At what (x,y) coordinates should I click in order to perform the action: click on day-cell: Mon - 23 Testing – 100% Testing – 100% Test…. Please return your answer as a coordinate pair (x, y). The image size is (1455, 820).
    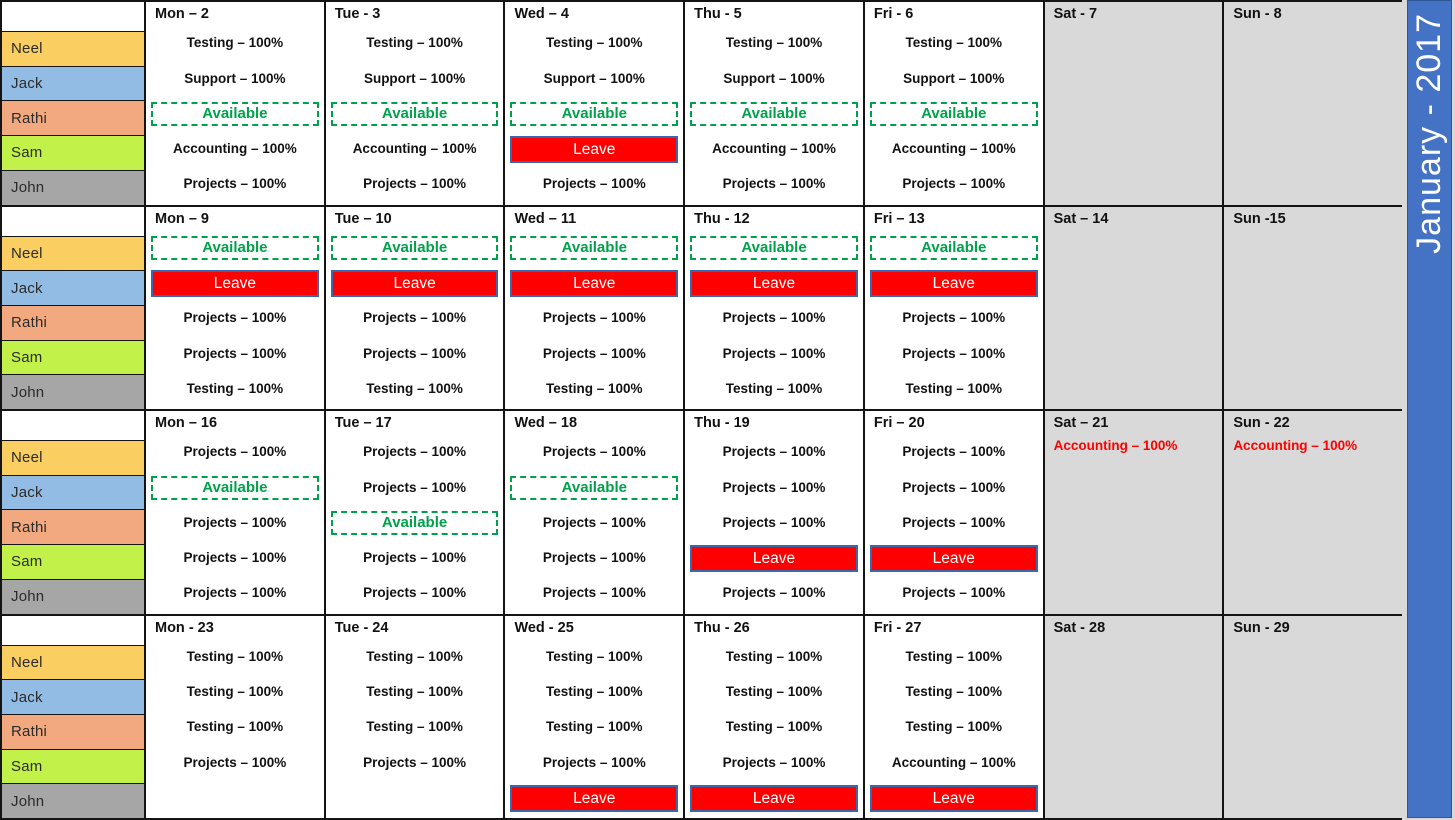
    Looking at the image, I should click on (236, 716).